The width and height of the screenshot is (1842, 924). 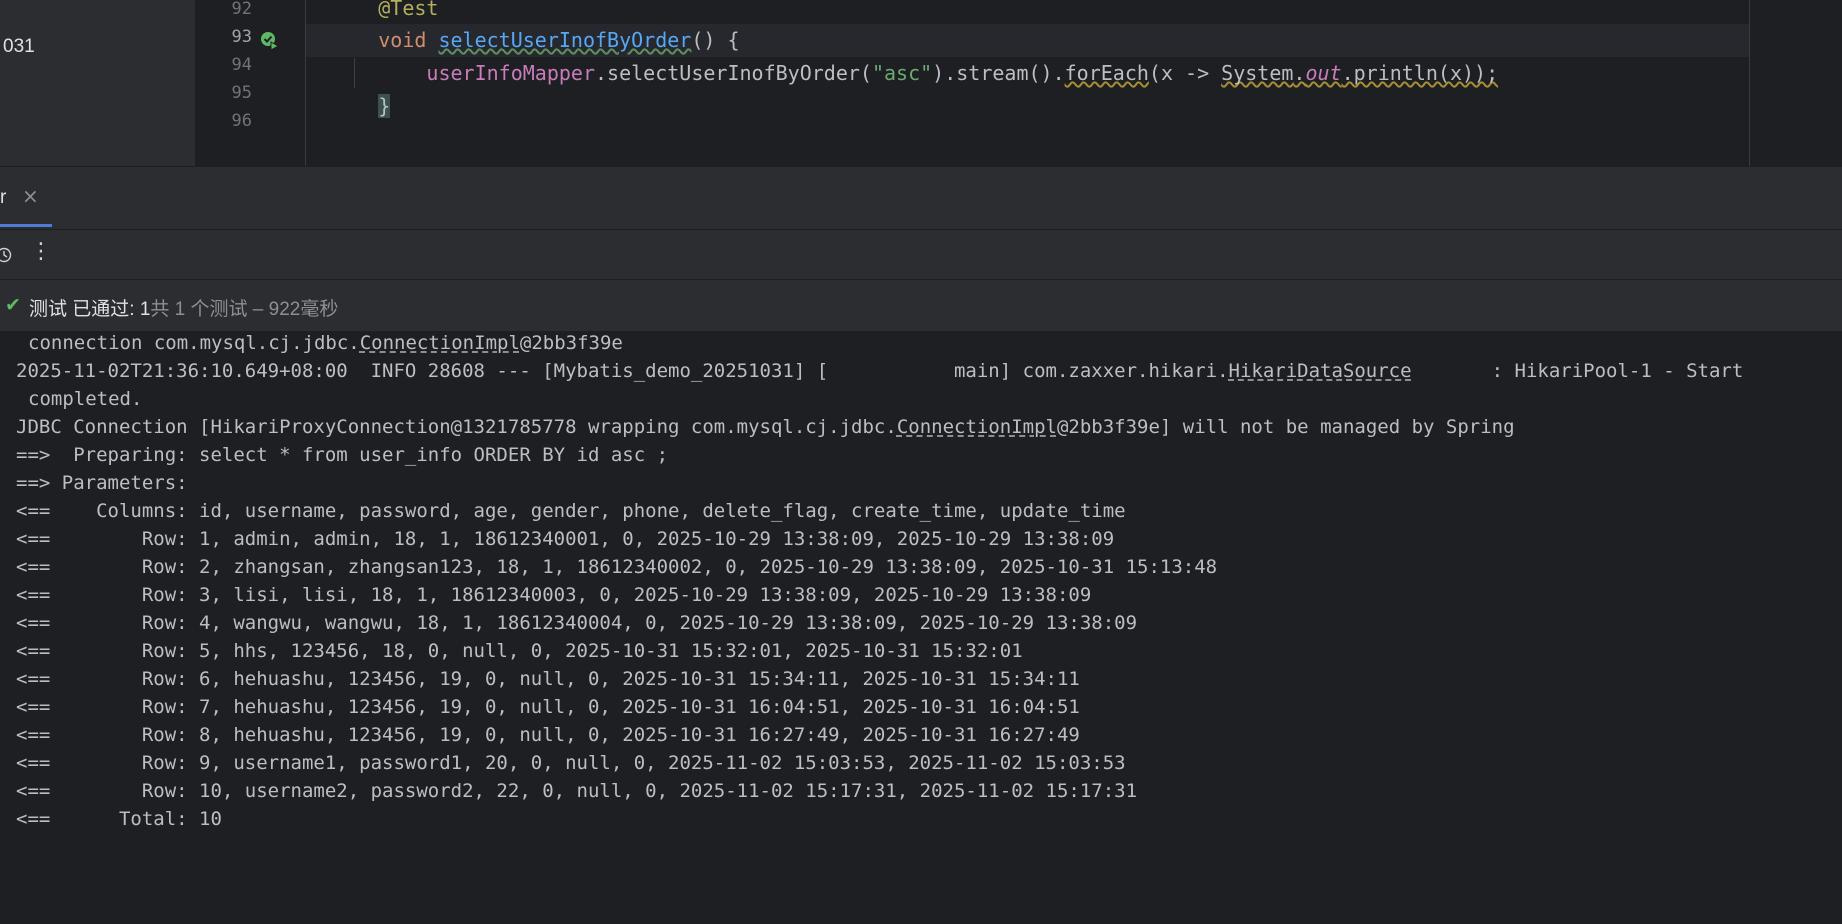 I want to click on close-icon: ×, so click(x=30, y=196).